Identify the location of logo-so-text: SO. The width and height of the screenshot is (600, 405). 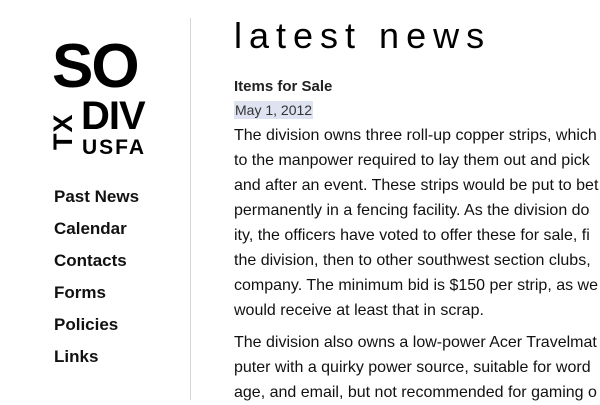
(96, 66).